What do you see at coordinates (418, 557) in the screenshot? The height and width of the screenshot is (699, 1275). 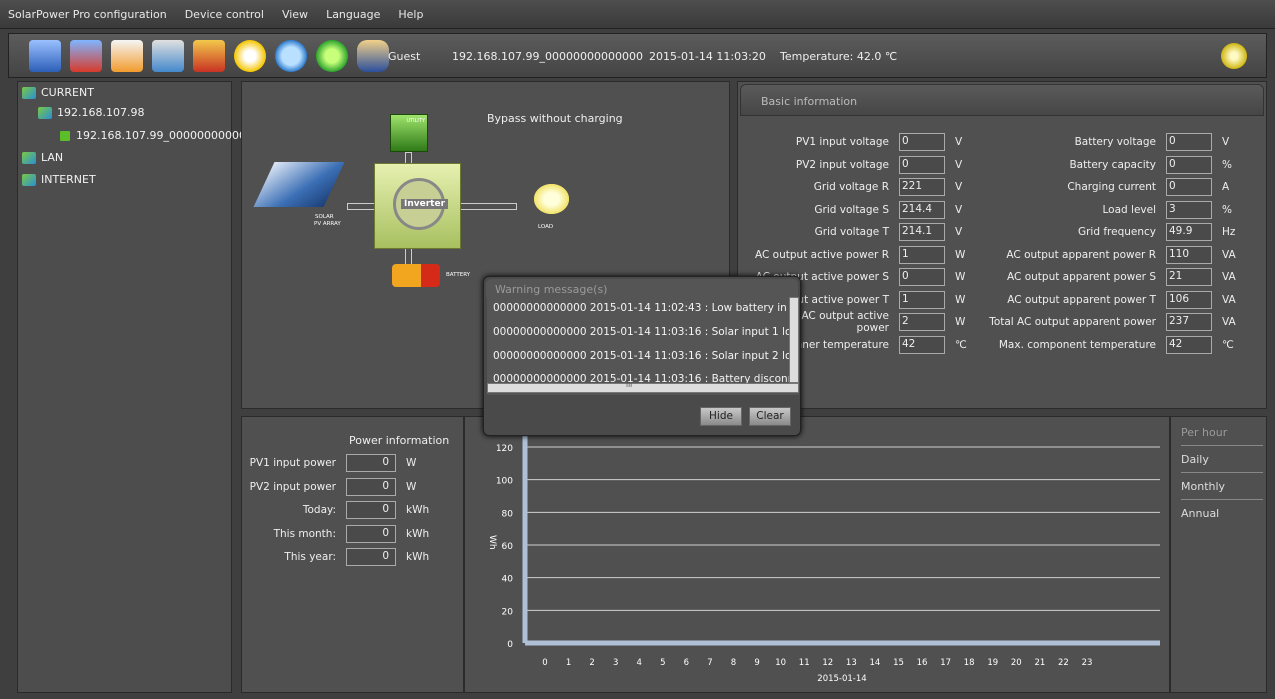 I see `power-unit: kWh` at bounding box center [418, 557].